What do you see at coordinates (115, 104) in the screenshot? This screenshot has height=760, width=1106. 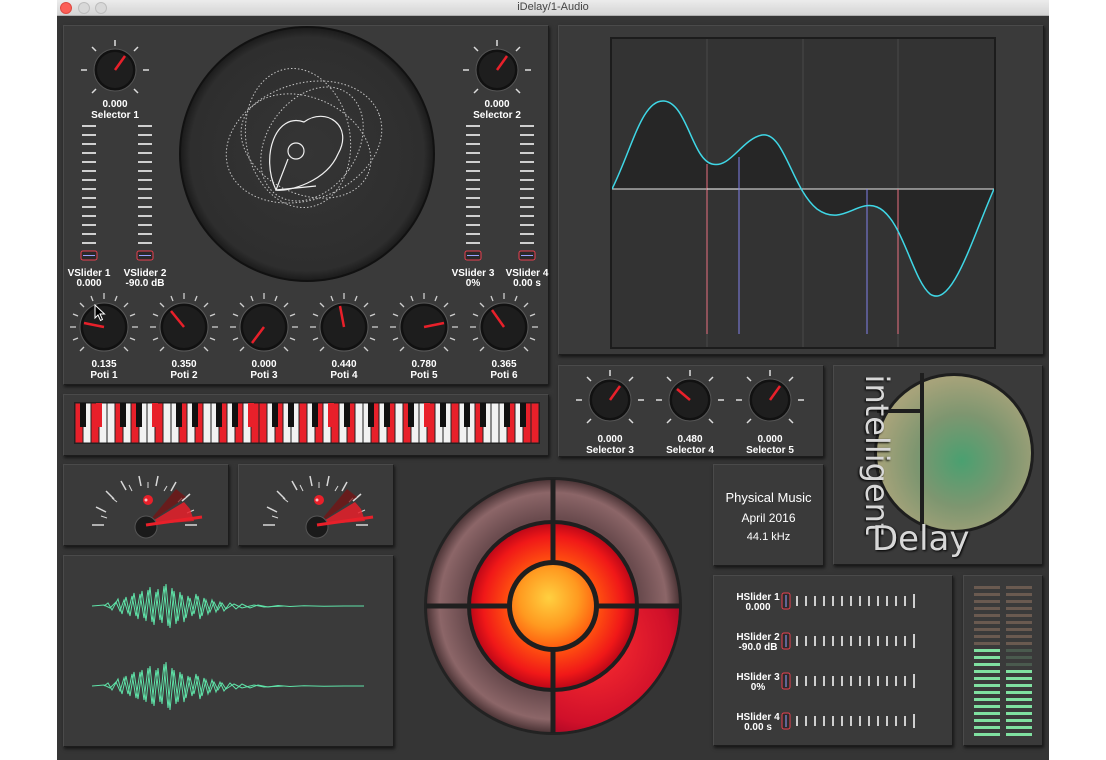 I see `selector-1-value: 0.000` at bounding box center [115, 104].